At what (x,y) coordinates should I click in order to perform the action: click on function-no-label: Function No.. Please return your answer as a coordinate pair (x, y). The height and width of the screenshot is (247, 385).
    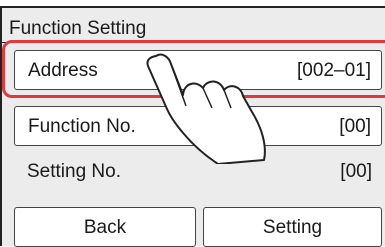
    Looking at the image, I should click on (82, 126).